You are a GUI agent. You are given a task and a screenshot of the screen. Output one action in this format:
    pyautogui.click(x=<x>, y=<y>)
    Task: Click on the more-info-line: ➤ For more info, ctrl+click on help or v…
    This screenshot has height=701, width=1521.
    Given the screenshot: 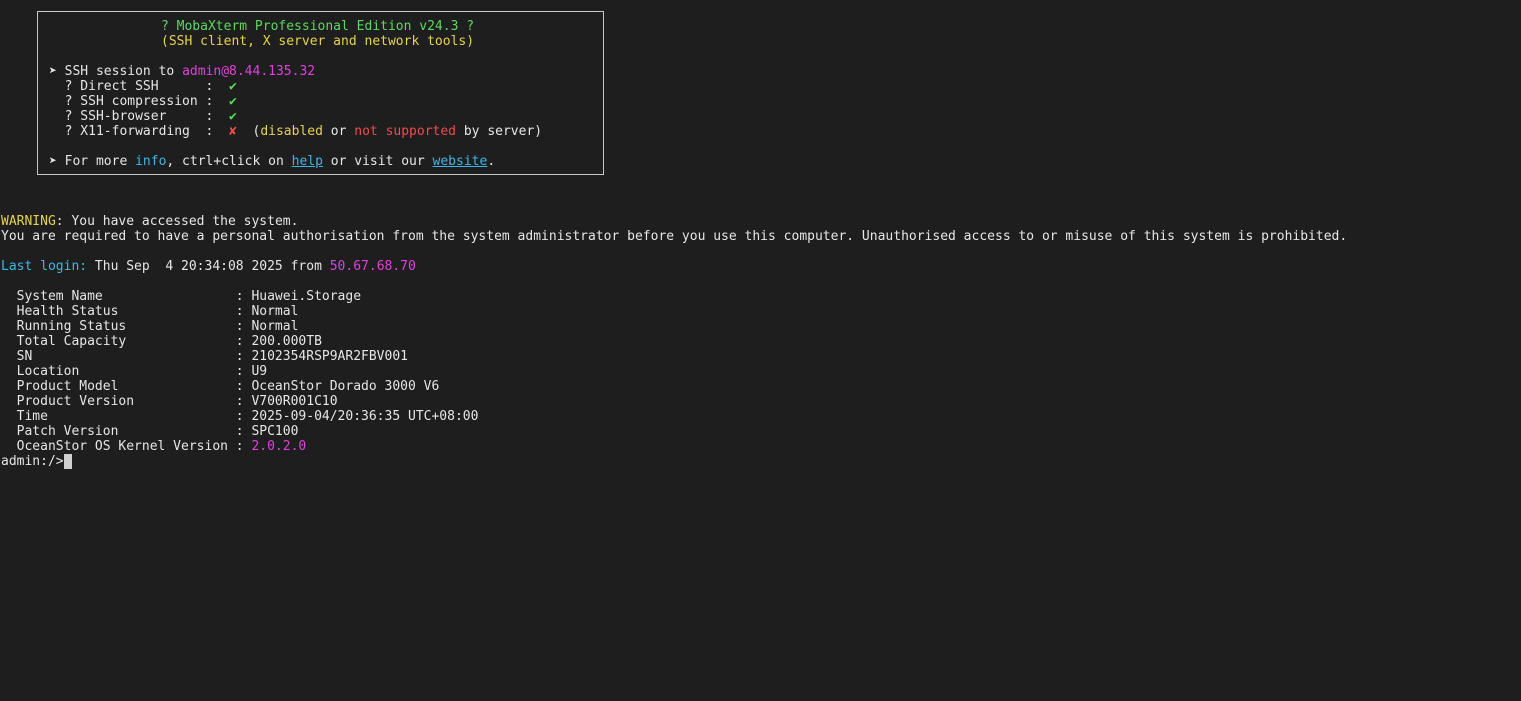 What is the action you would take?
    pyautogui.click(x=272, y=161)
    